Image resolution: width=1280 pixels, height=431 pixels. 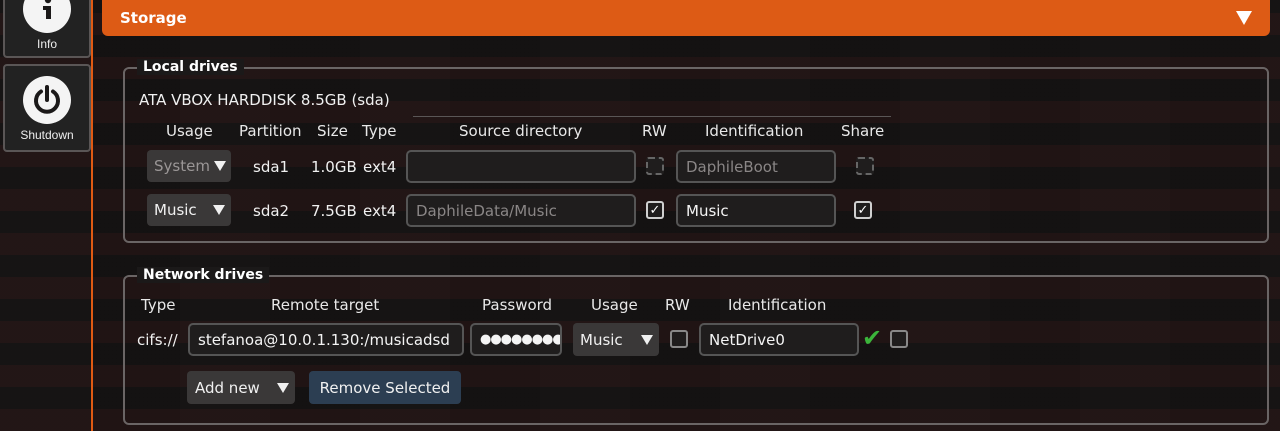 I want to click on type-sda1: ext4, so click(x=380, y=167).